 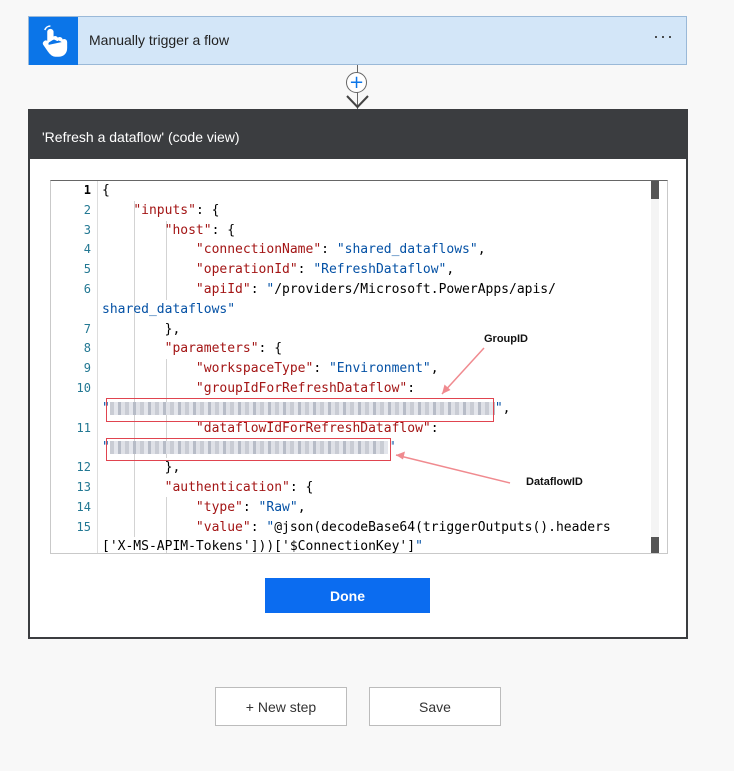 I want to click on hand-tap-icon, so click(x=53, y=41).